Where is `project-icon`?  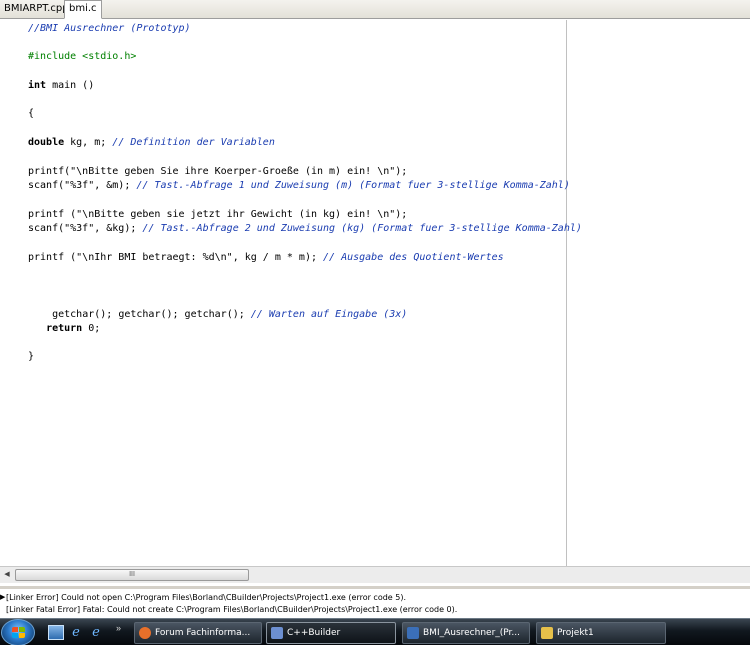
project-icon is located at coordinates (547, 633).